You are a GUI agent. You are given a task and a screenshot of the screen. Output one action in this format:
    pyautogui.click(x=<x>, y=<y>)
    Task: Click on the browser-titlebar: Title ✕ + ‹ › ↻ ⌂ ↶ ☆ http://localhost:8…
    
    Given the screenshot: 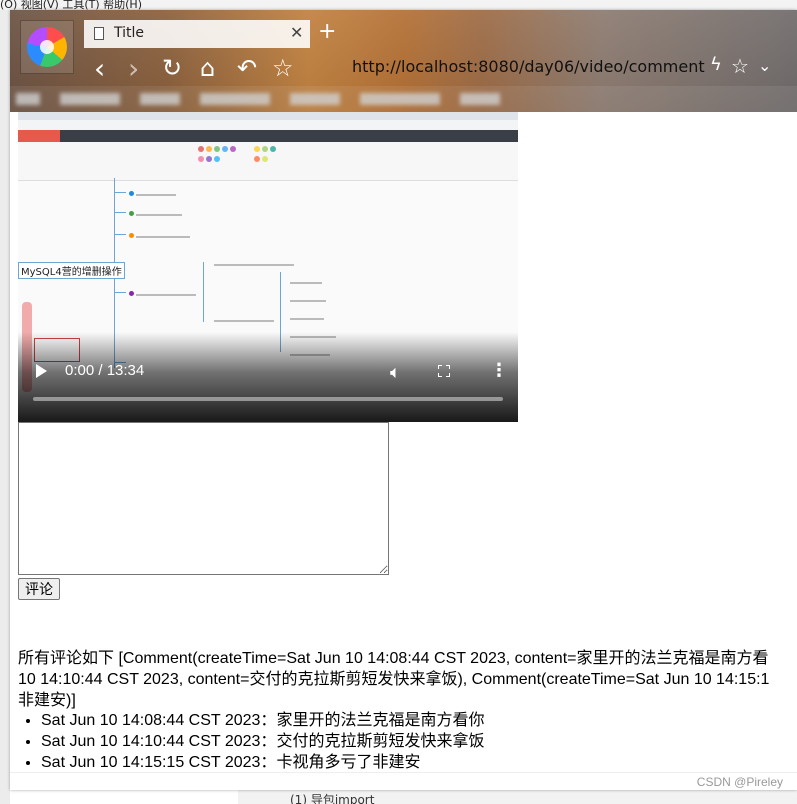 What is the action you would take?
    pyautogui.click(x=403, y=61)
    